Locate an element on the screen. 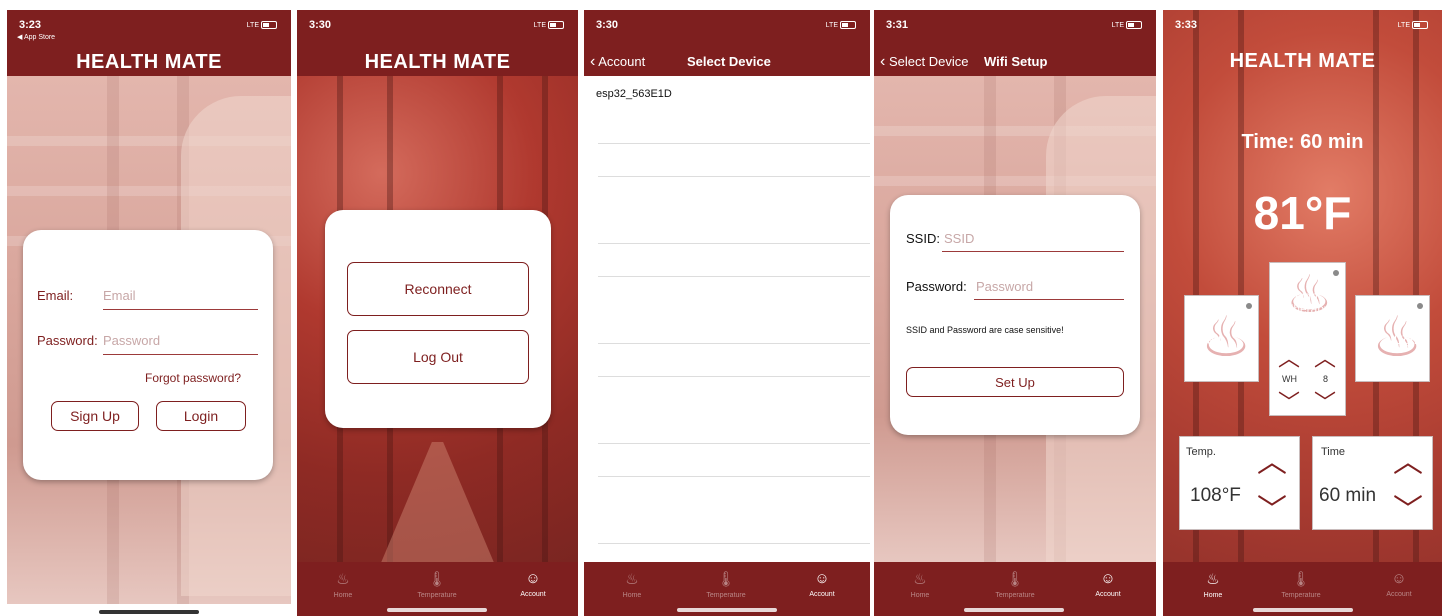  status-time: 3:33 is located at coordinates (1186, 25).